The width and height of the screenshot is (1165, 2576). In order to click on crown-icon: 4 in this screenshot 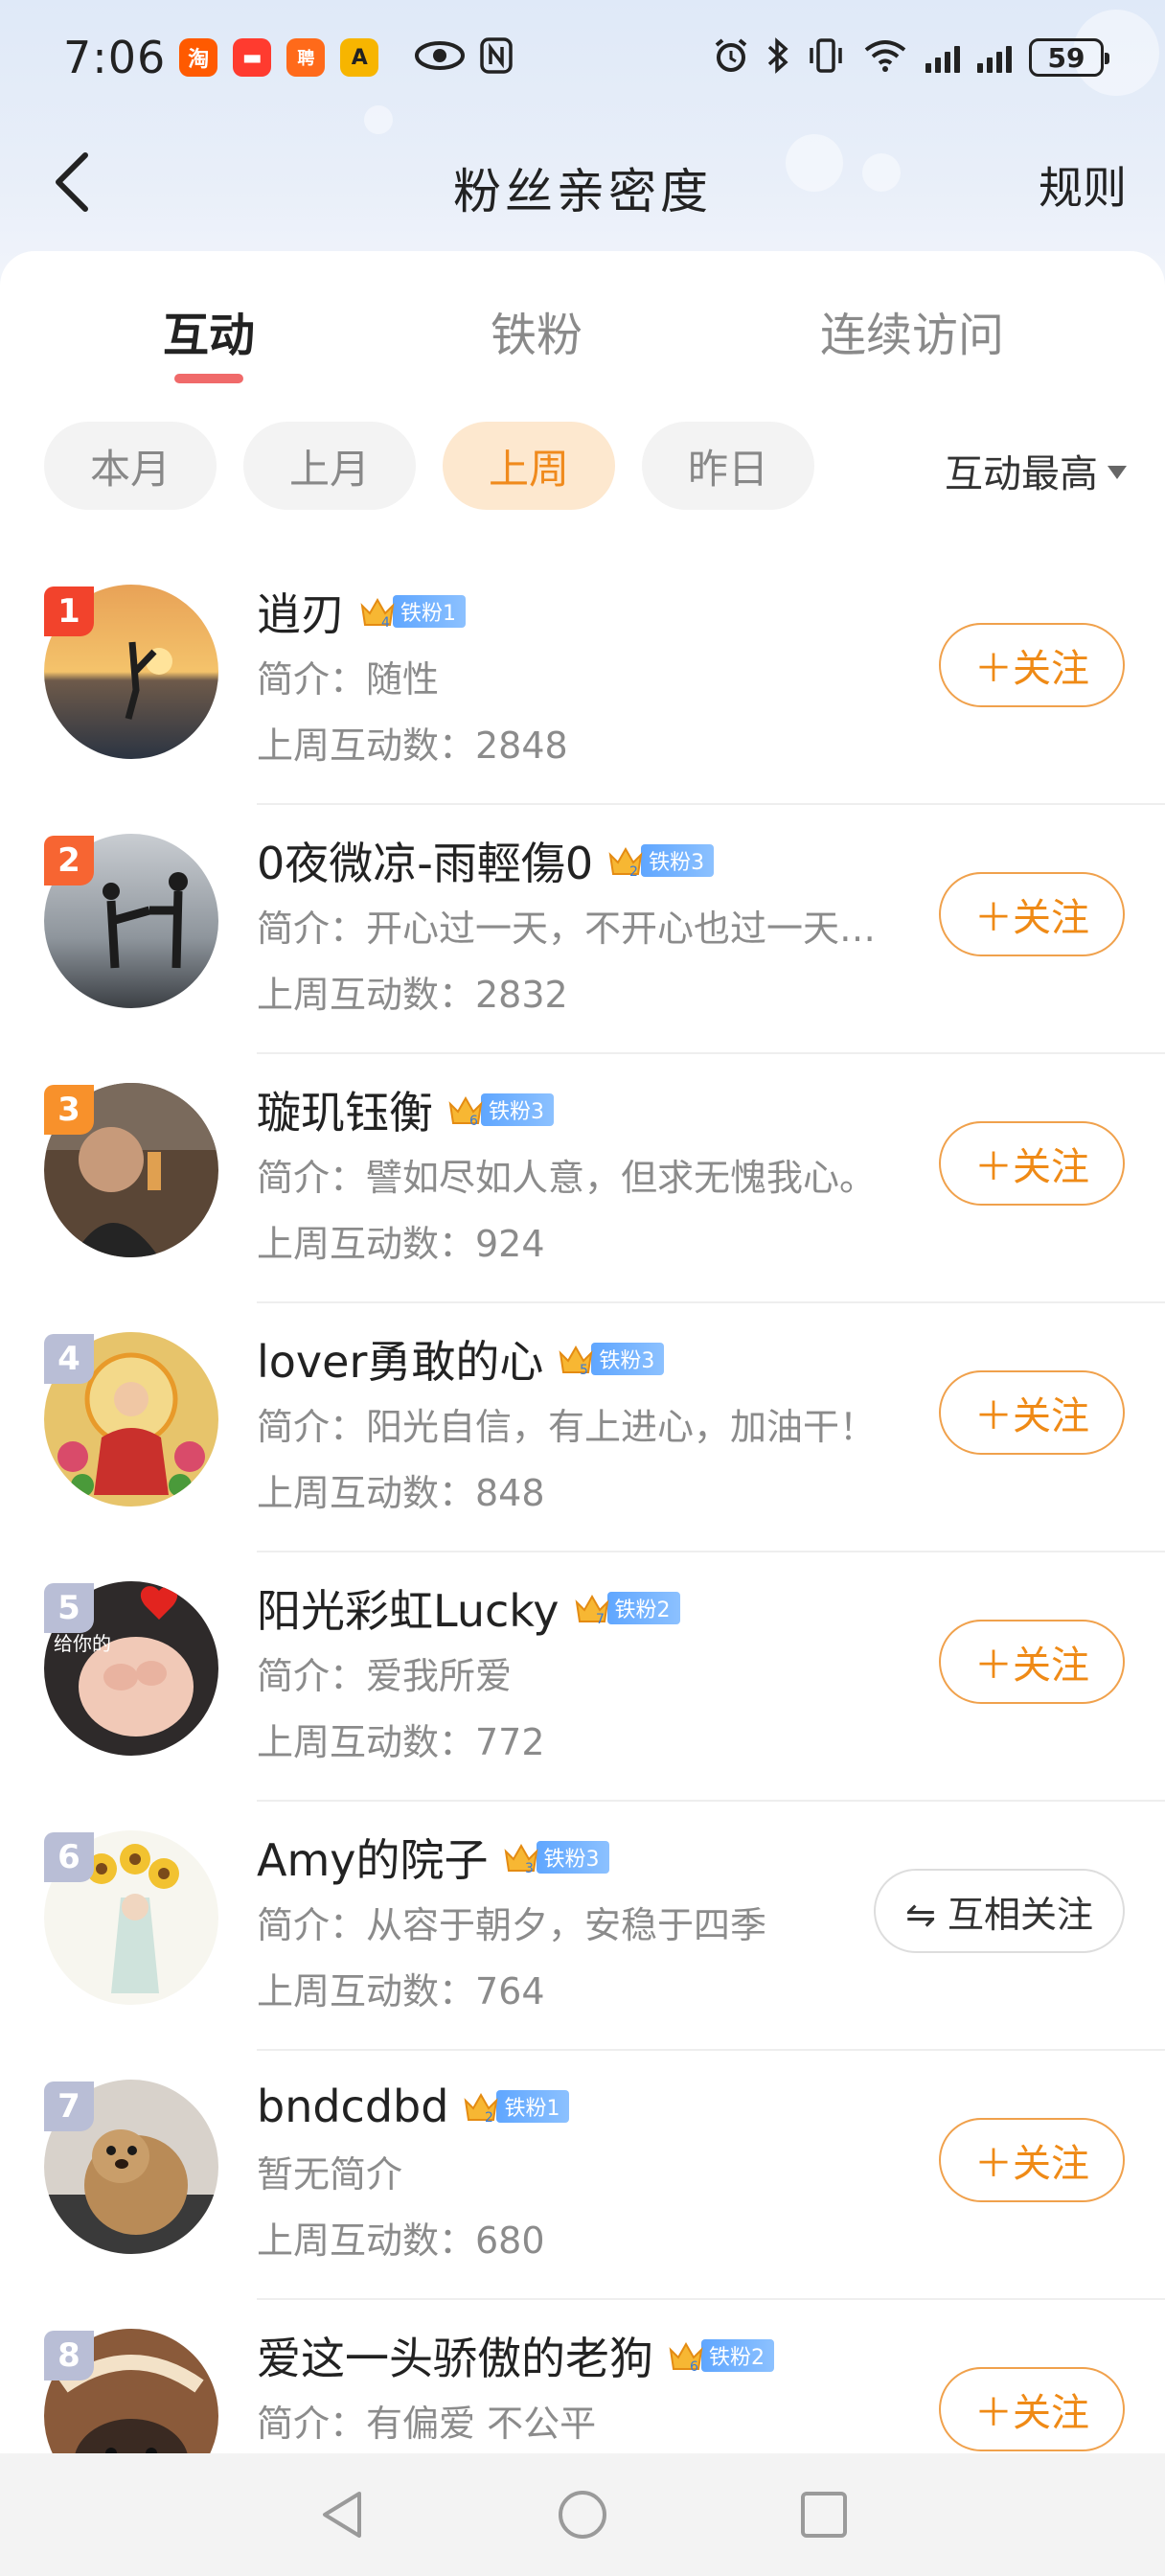, I will do `click(377, 614)`.